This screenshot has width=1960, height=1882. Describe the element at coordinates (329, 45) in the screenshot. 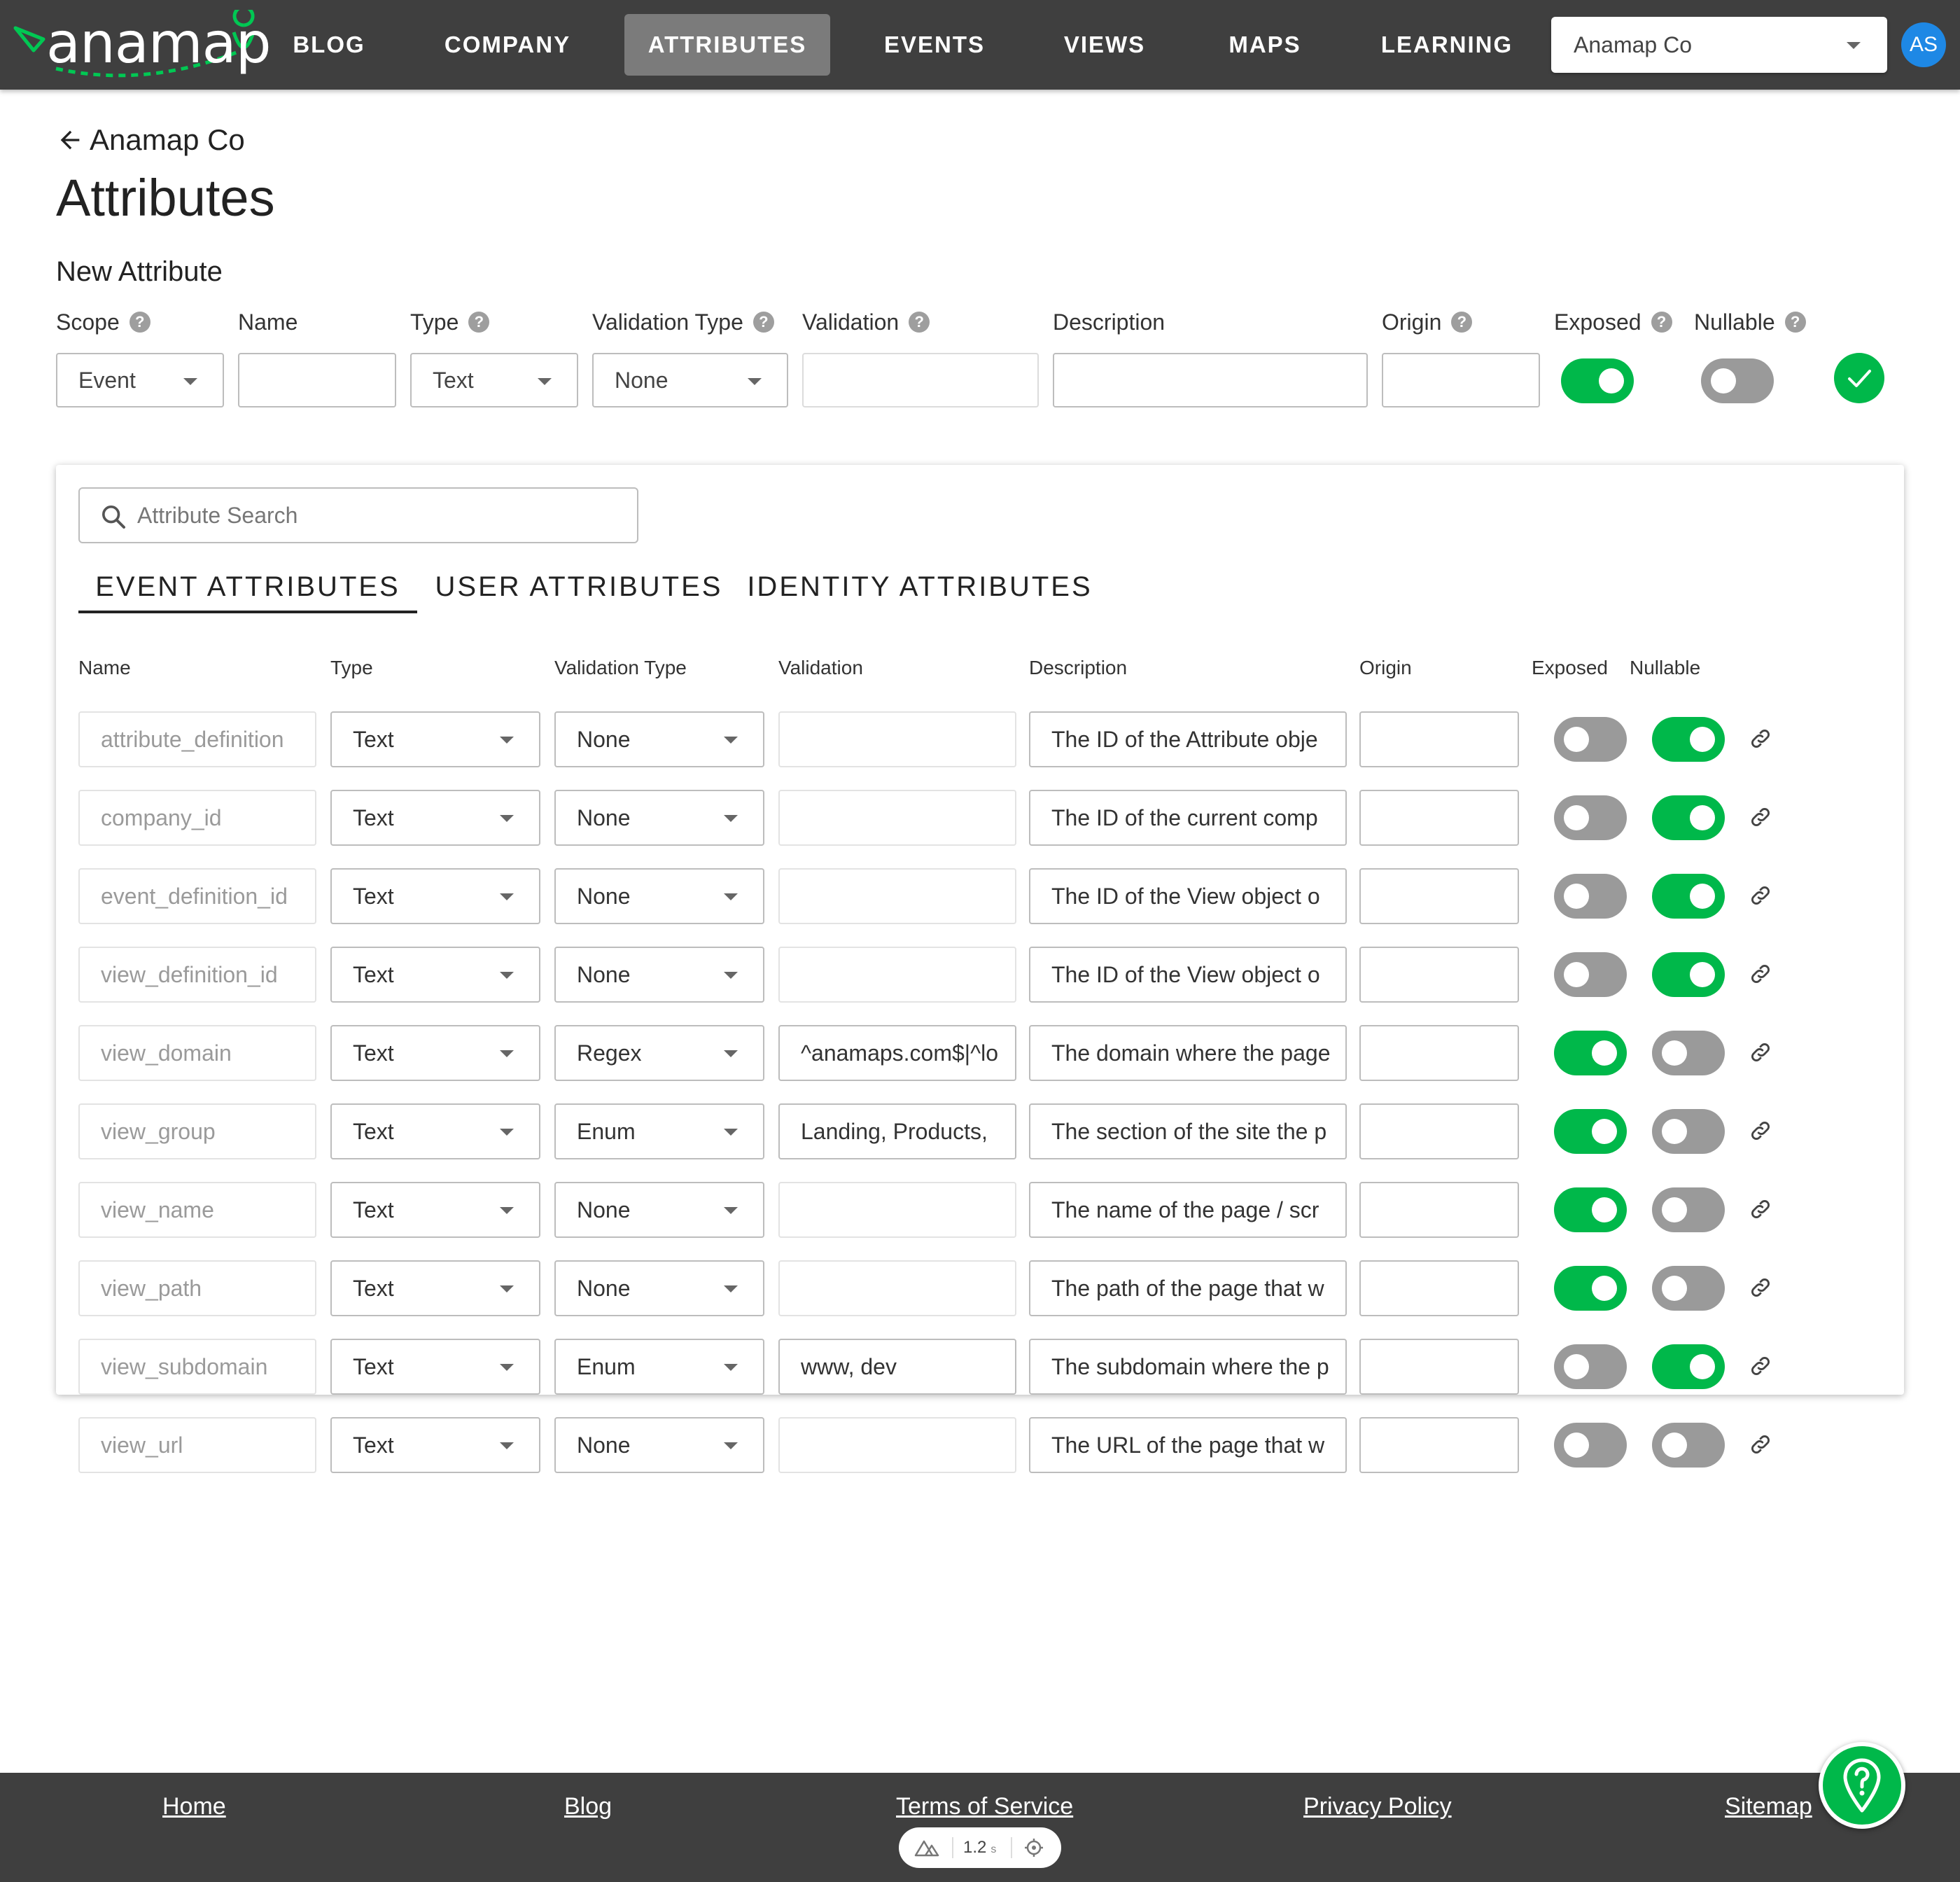

I see `nav-blog: BLOG` at that location.